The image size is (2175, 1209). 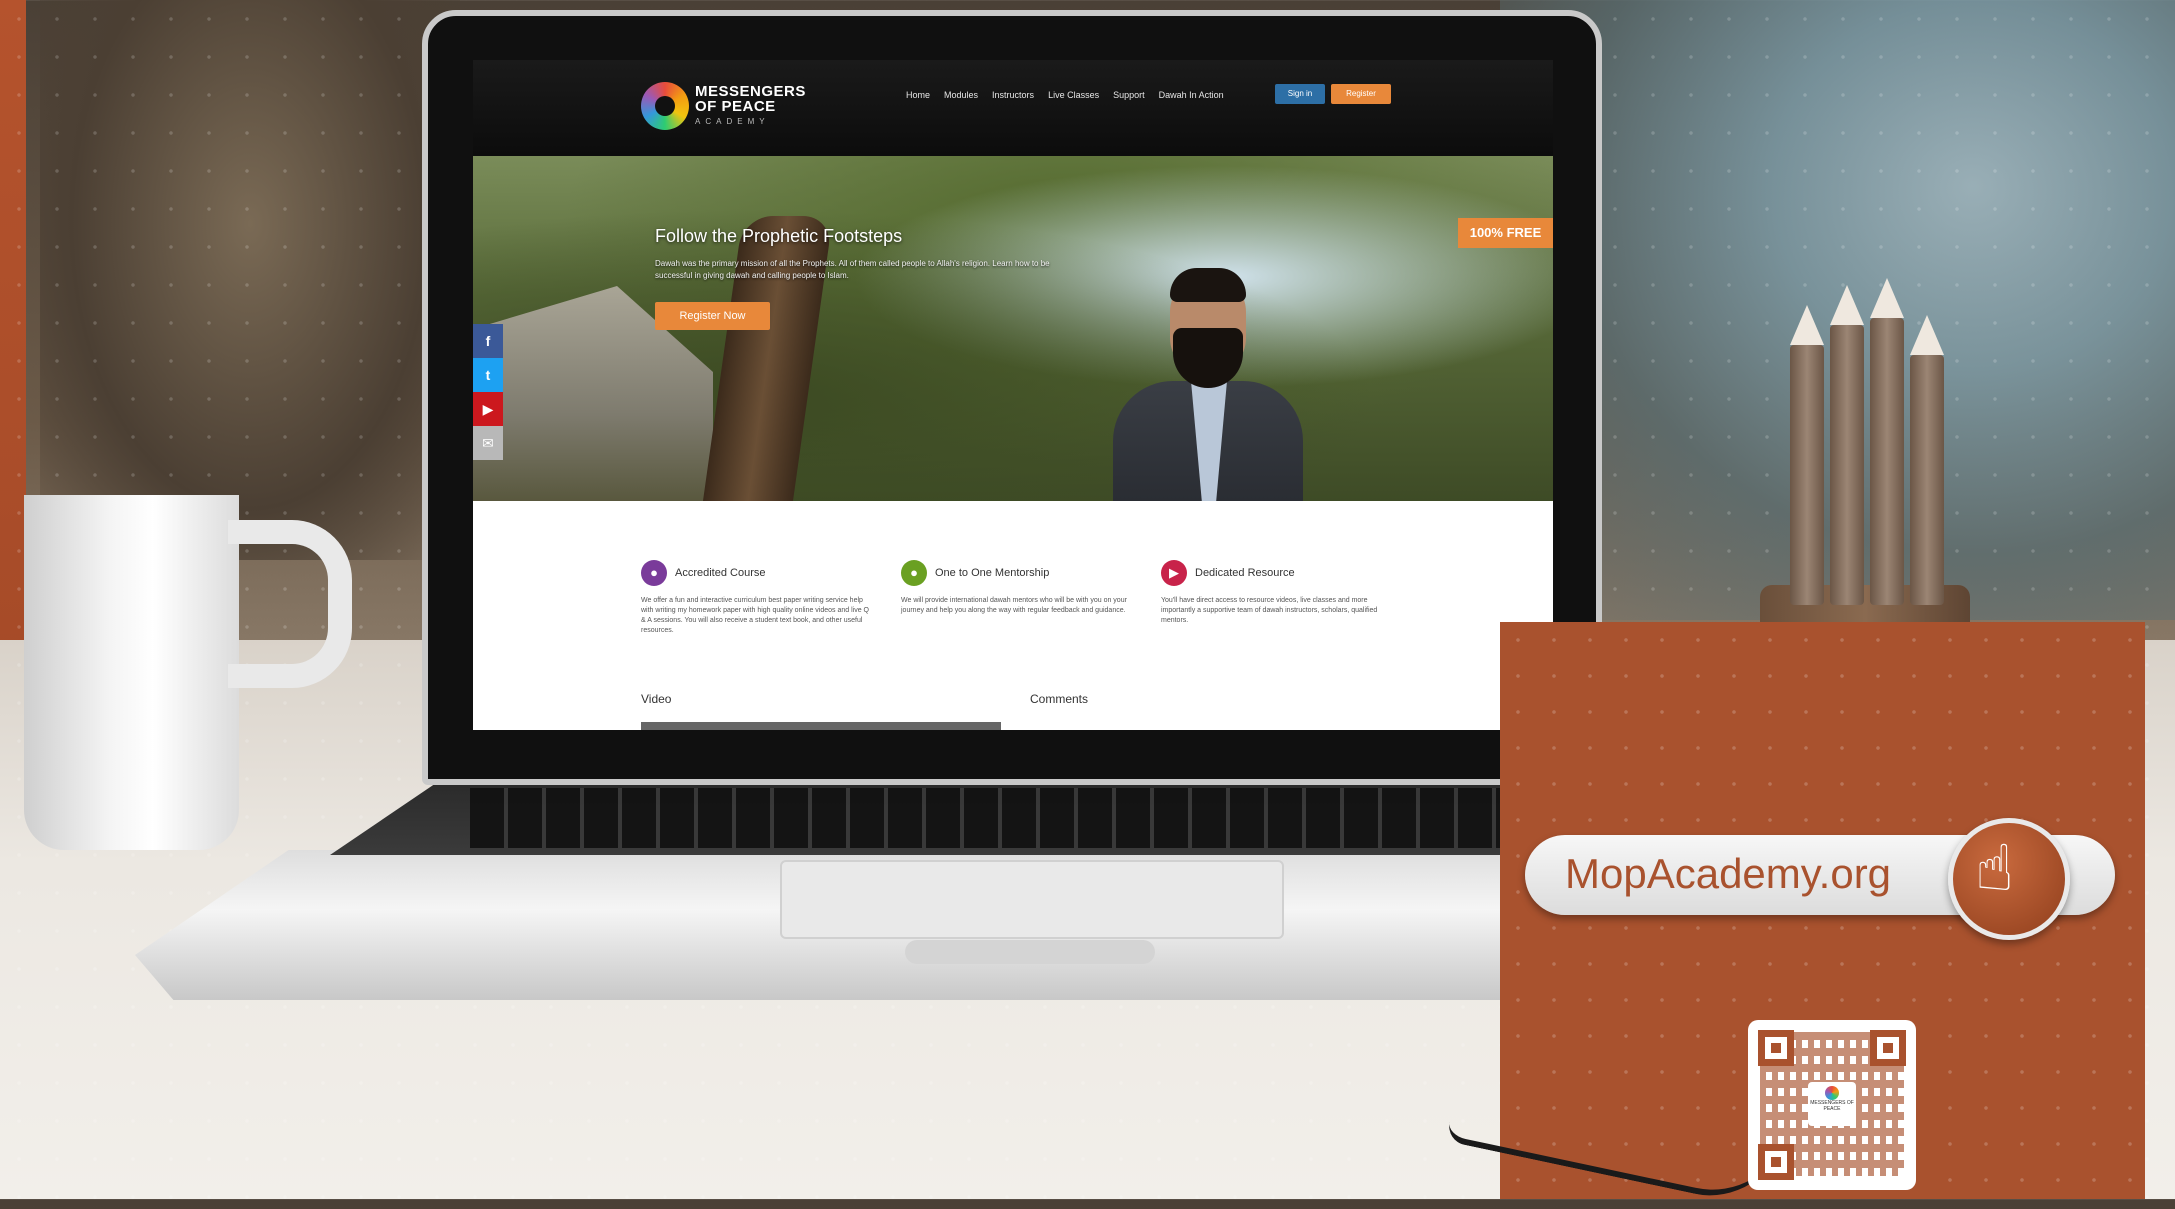 I want to click on laptop-notch, so click(x=1030, y=952).